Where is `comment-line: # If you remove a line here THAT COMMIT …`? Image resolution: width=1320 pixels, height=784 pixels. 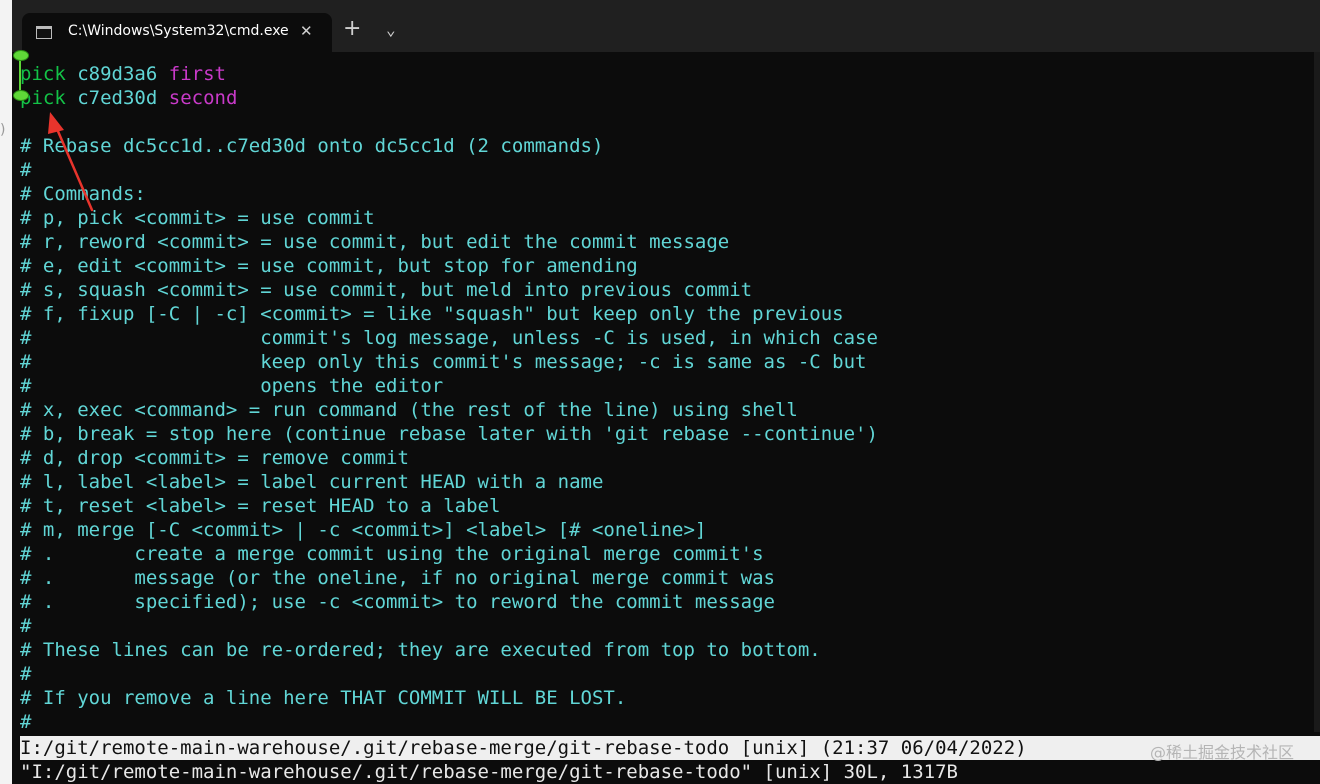 comment-line: # If you remove a line here THAT COMMIT … is located at coordinates (323, 698).